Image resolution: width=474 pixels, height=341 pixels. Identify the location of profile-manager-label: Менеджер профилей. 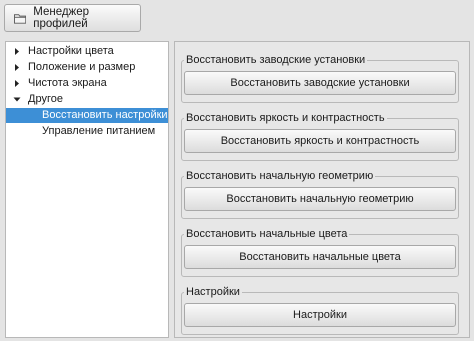
(61, 18).